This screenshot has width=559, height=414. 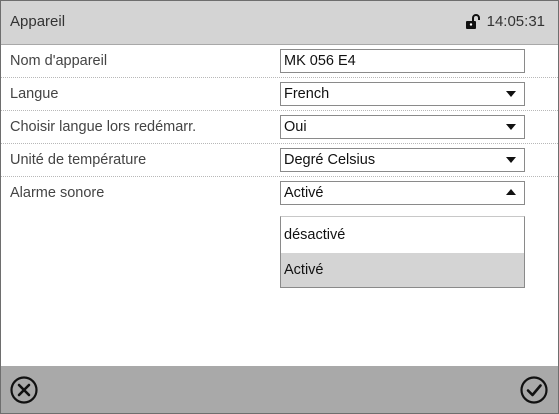 What do you see at coordinates (59, 61) in the screenshot?
I see `setting-label: Nom d'appareil` at bounding box center [59, 61].